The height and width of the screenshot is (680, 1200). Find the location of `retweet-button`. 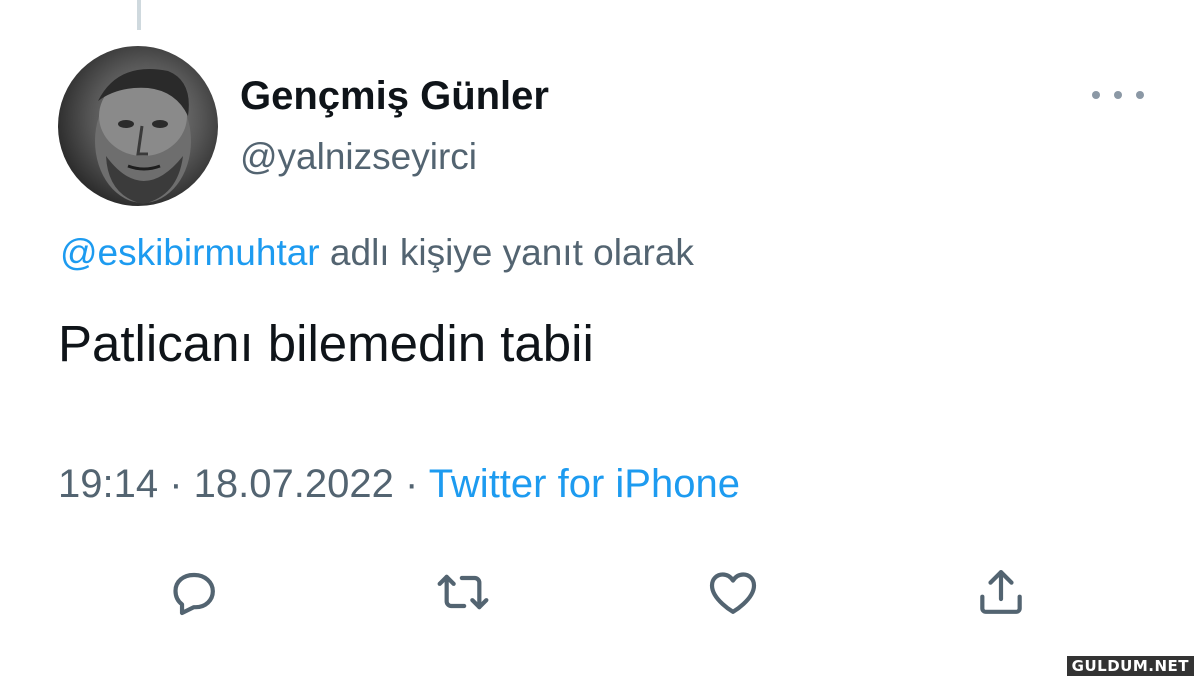

retweet-button is located at coordinates (463, 592).